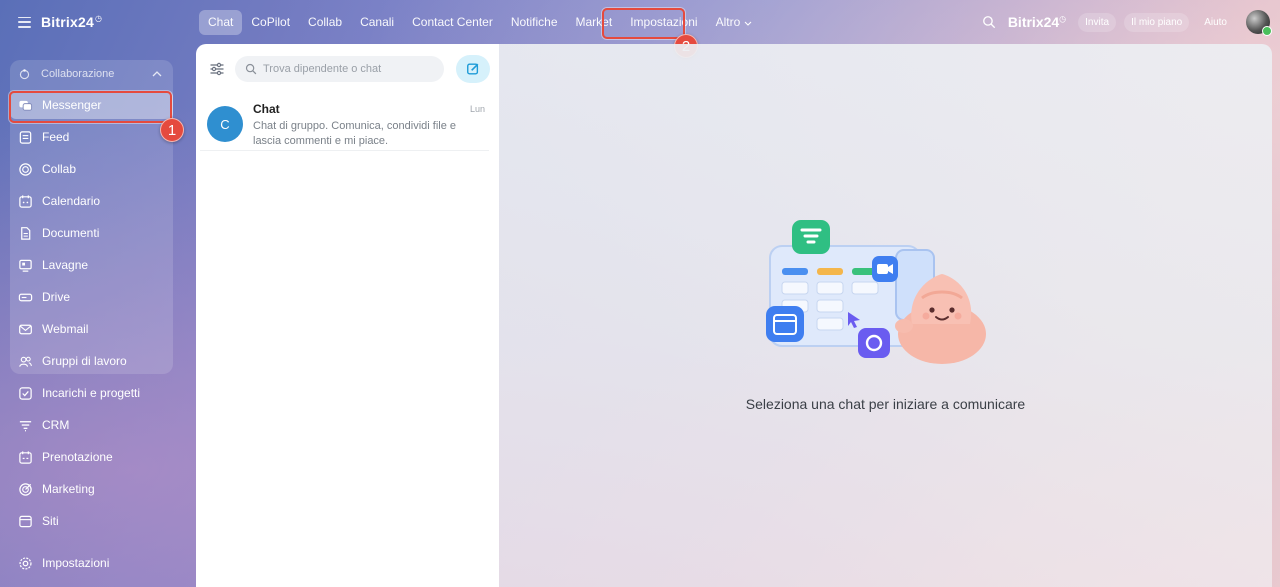  Describe the element at coordinates (25, 457) in the screenshot. I see `booking-icon` at that location.